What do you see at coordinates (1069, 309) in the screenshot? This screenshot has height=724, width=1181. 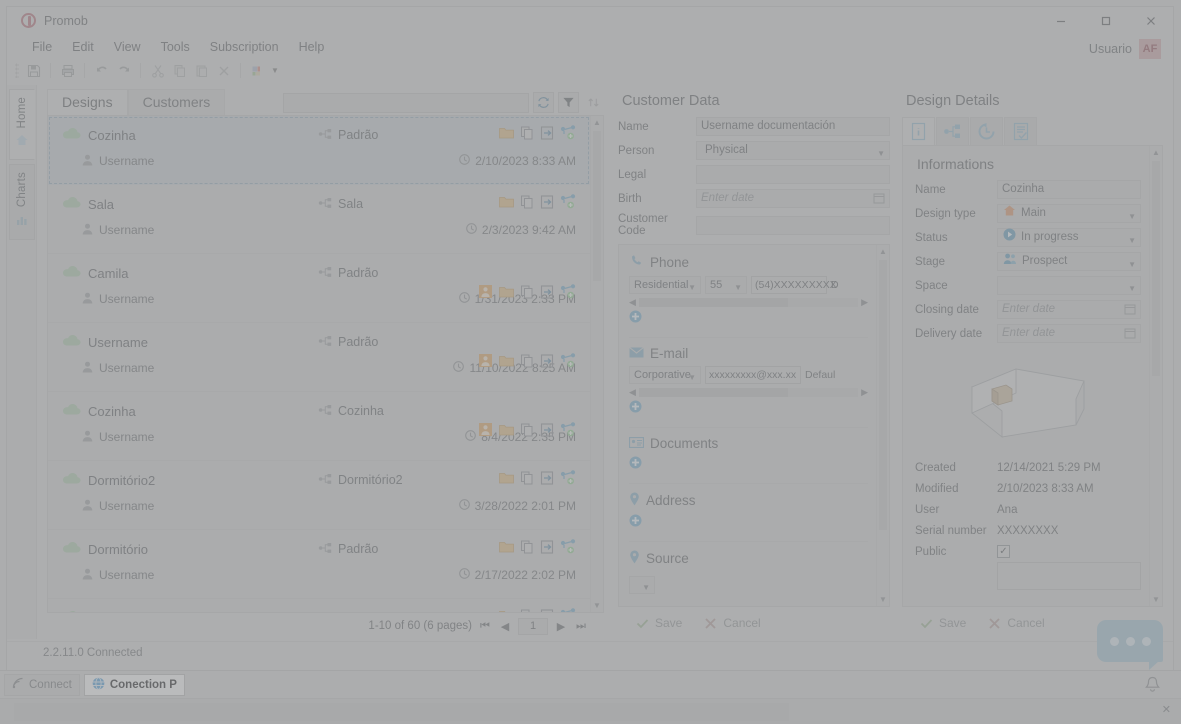 I see `design-field-closing-date-input: Enter date` at bounding box center [1069, 309].